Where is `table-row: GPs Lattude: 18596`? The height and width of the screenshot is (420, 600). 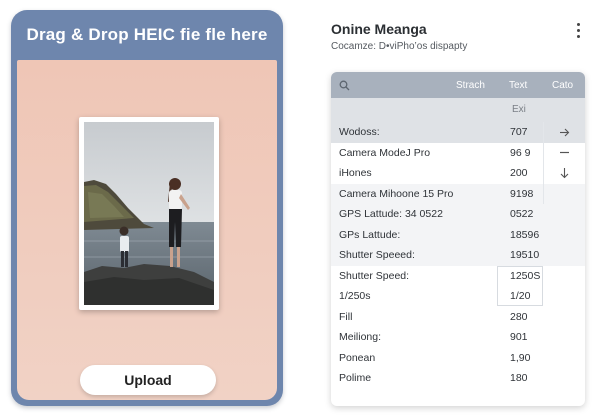 table-row: GPs Lattude: 18596 is located at coordinates (458, 234).